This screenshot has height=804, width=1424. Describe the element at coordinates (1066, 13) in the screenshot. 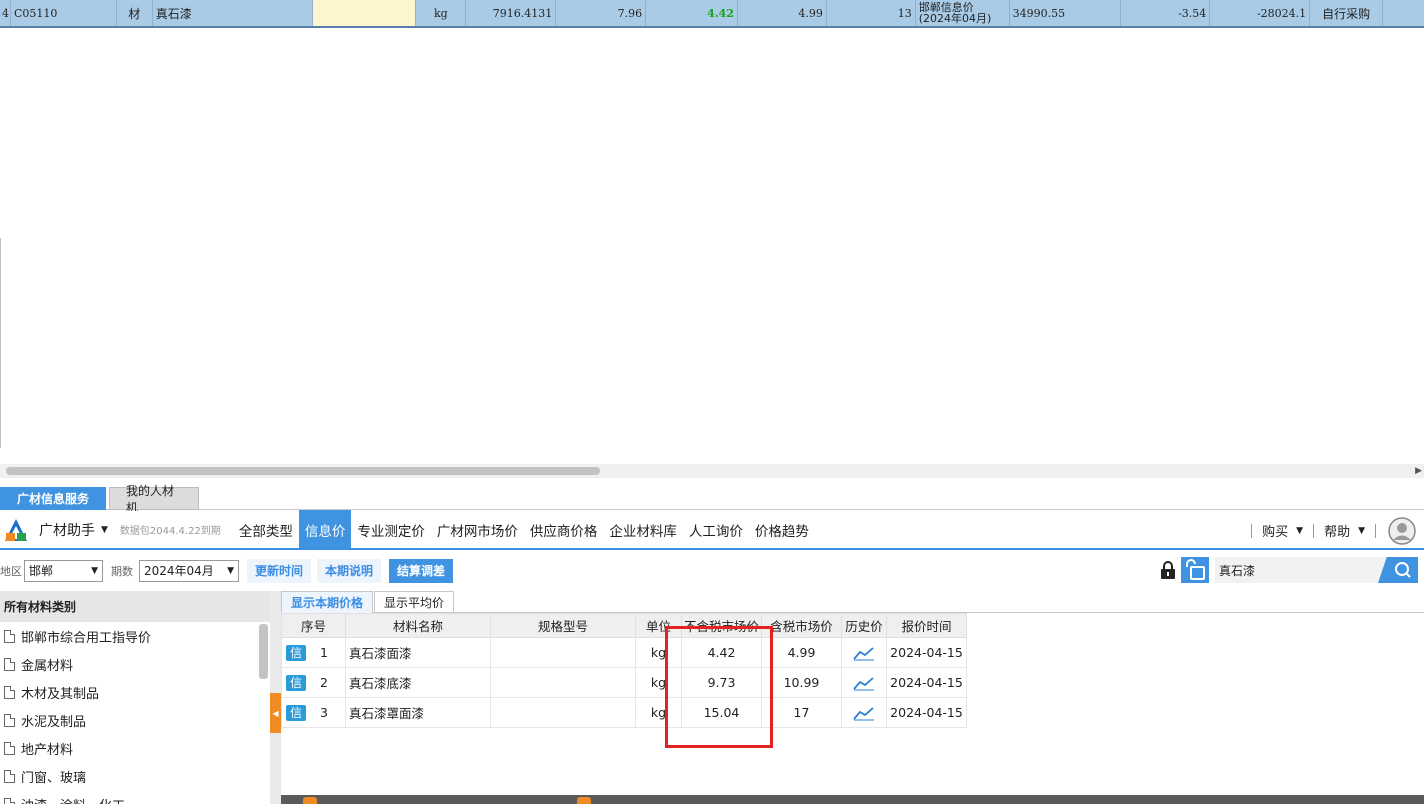

I see `cell-amount: 34990.55` at that location.